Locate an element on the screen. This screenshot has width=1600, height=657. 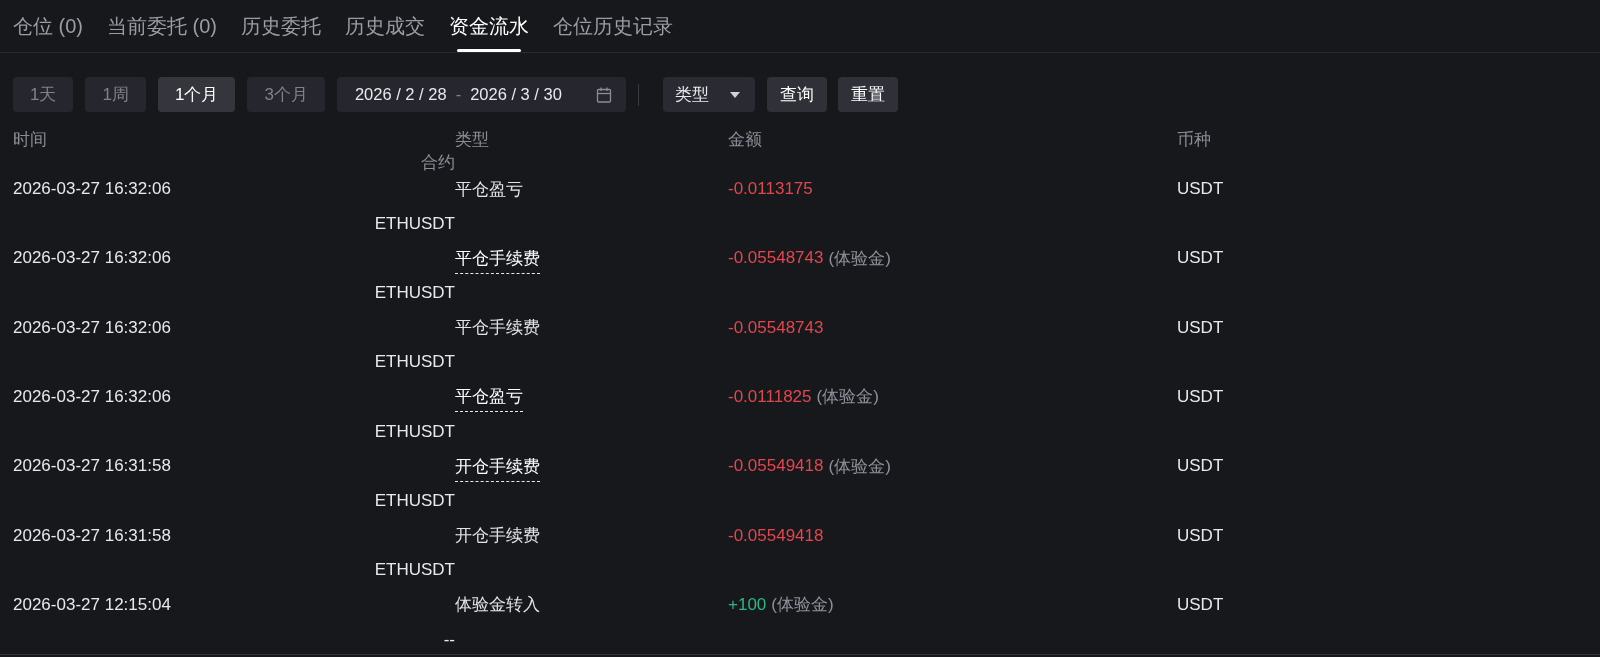
time-cell: 2026-03-27 12:15:04 is located at coordinates (92, 604).